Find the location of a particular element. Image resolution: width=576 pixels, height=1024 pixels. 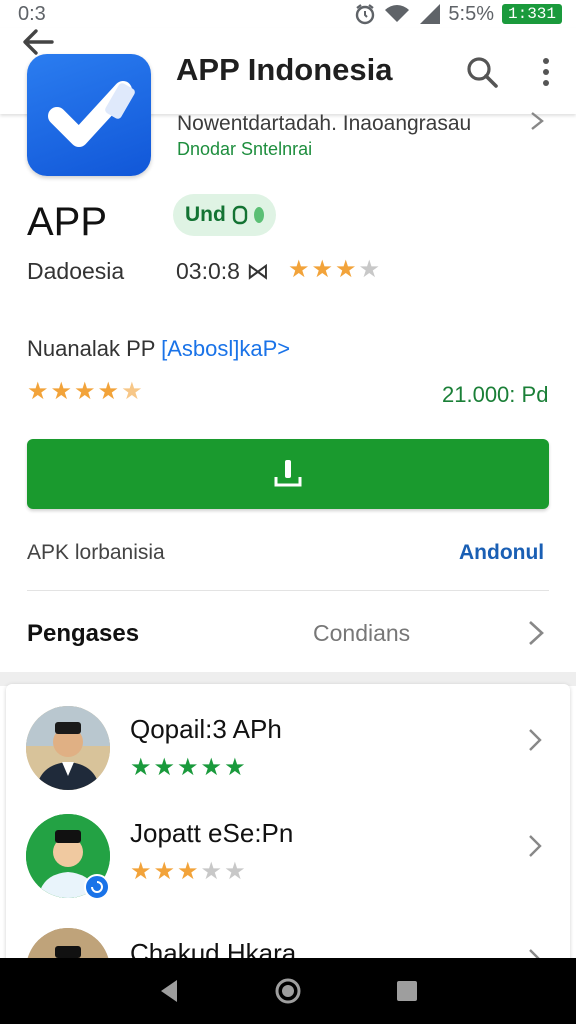

about-text: Nuanalak PP is located at coordinates (91, 348).